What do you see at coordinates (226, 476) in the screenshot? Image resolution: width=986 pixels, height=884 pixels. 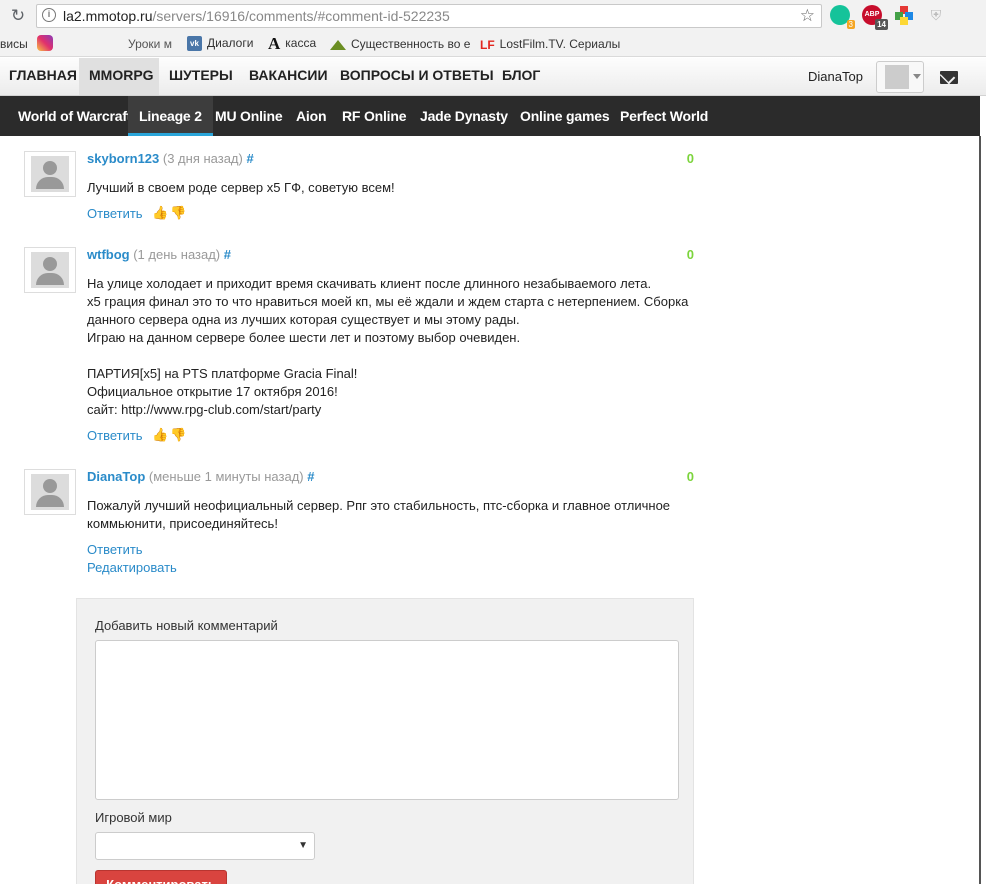 I see `comment-time: (меньше 1 минуты назад)` at bounding box center [226, 476].